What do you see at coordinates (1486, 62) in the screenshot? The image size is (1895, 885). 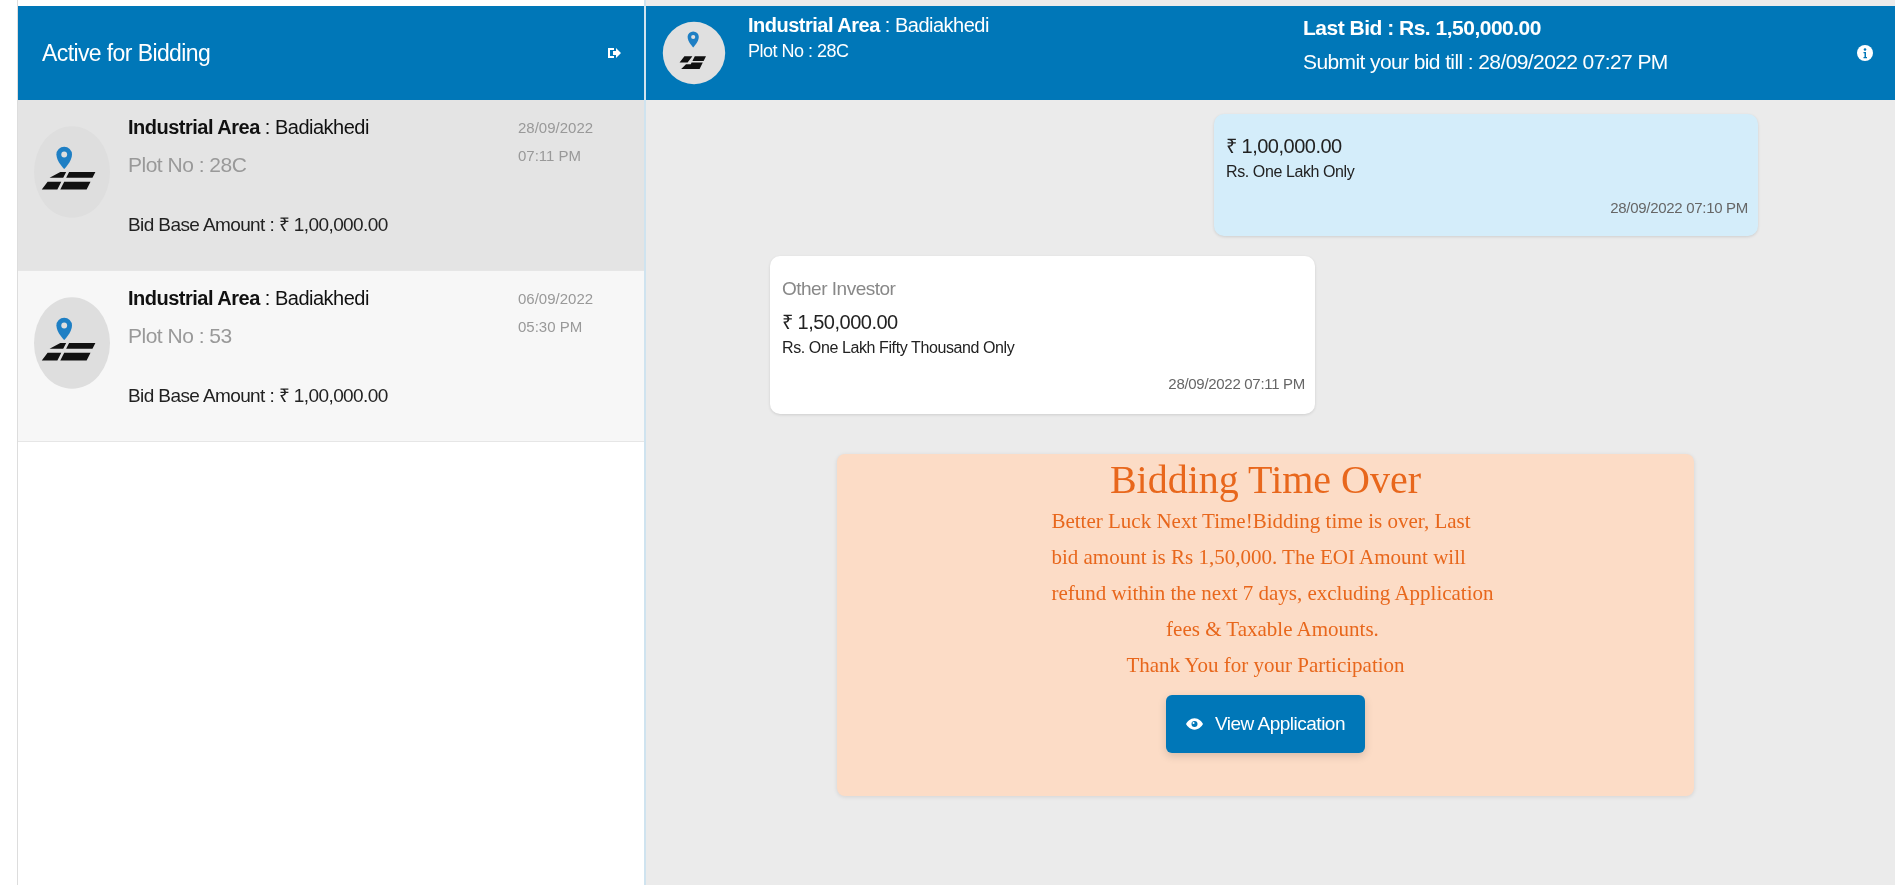 I see `bid-deadline: Submit your bid till : 28/09/2022 07:27 PM` at bounding box center [1486, 62].